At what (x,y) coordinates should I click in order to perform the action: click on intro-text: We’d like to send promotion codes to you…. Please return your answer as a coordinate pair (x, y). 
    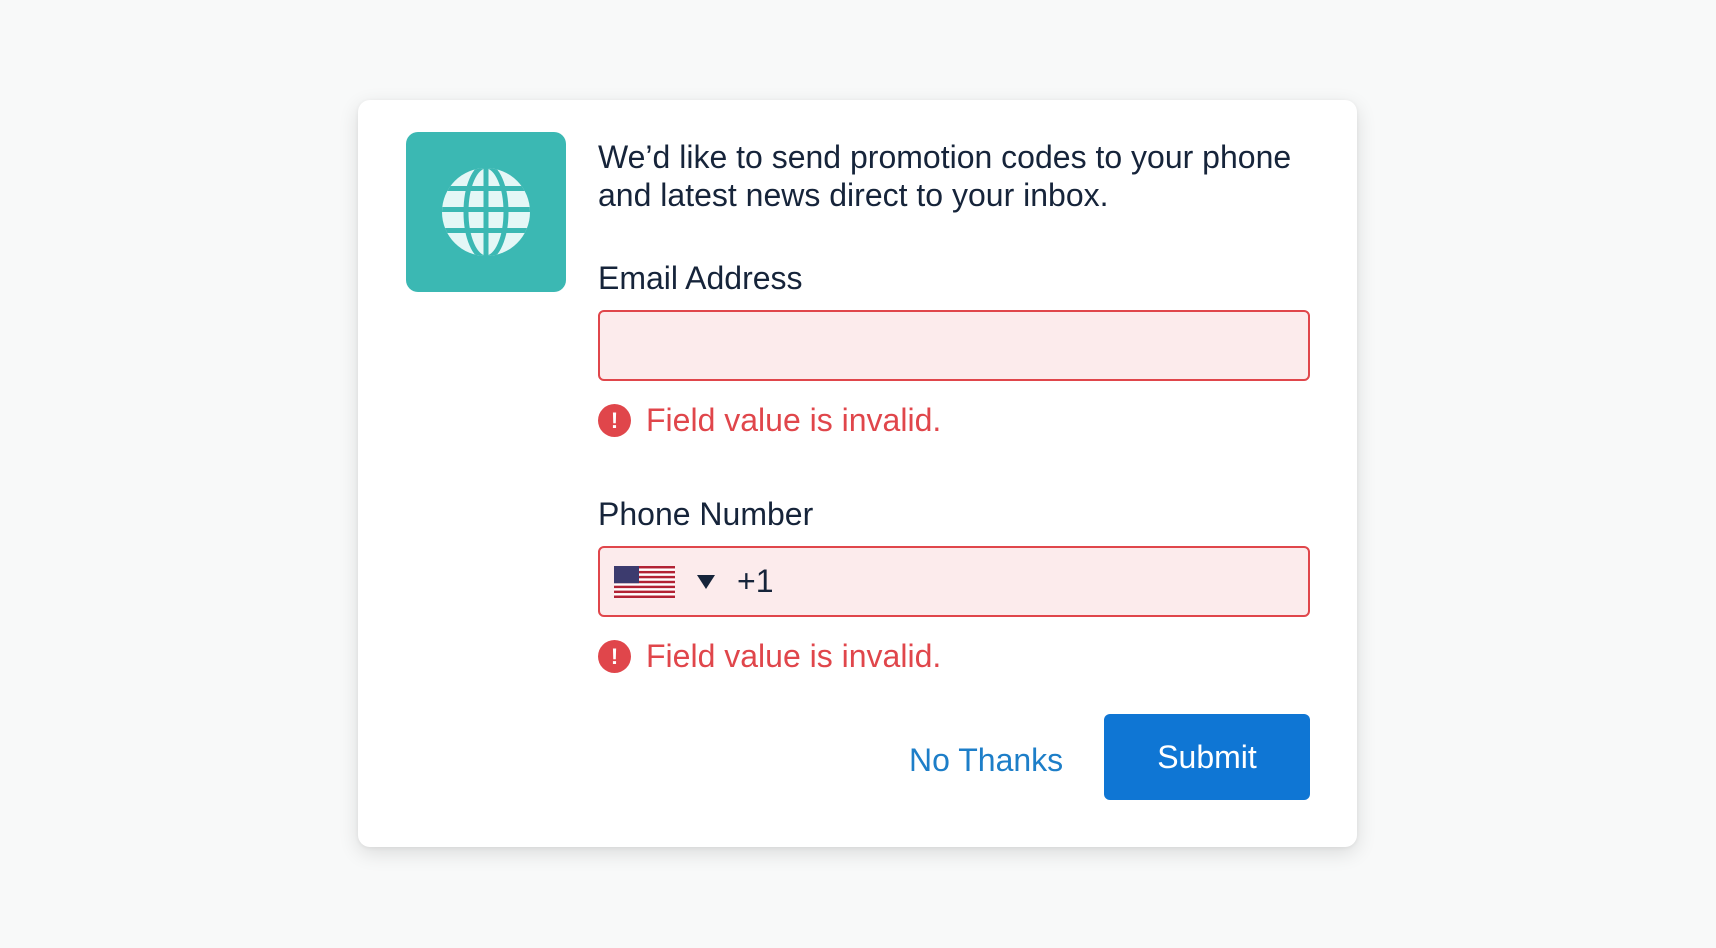
    Looking at the image, I should click on (945, 176).